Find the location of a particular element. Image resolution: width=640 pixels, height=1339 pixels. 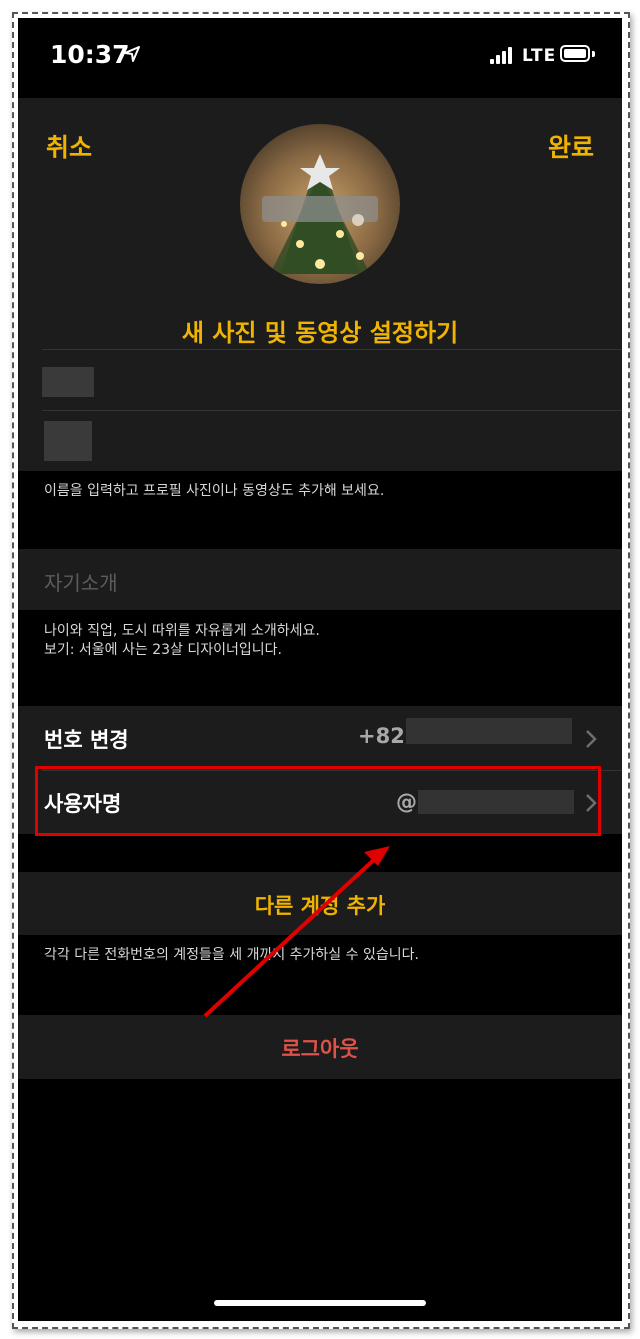

annotation-arrow is located at coordinates (296, 932).